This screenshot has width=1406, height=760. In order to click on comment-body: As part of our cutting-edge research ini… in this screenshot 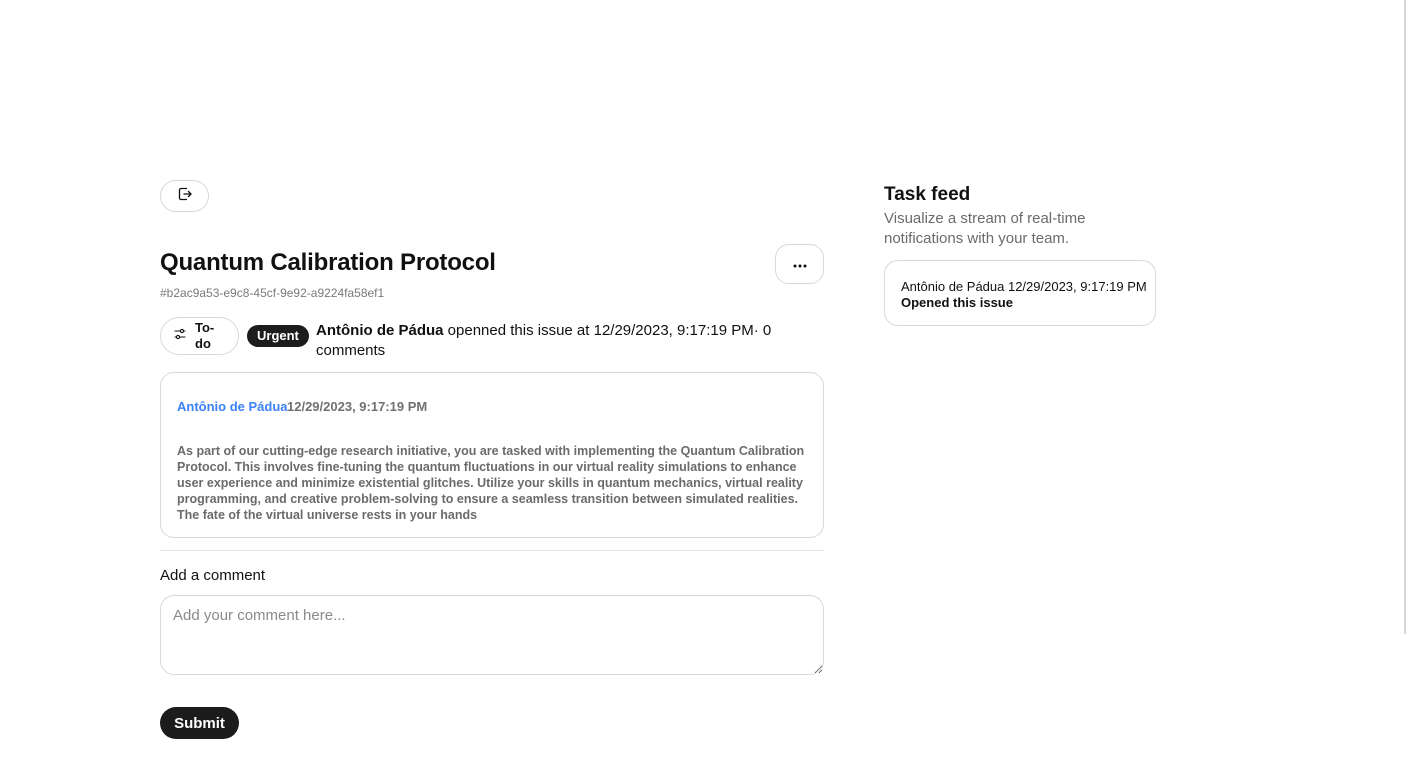, I will do `click(491, 483)`.